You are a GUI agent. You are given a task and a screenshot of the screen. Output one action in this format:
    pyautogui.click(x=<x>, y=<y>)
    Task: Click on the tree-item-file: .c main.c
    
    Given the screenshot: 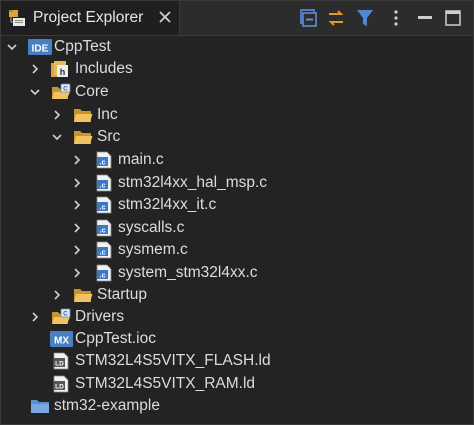 What is the action you would take?
    pyautogui.click(x=237, y=160)
    